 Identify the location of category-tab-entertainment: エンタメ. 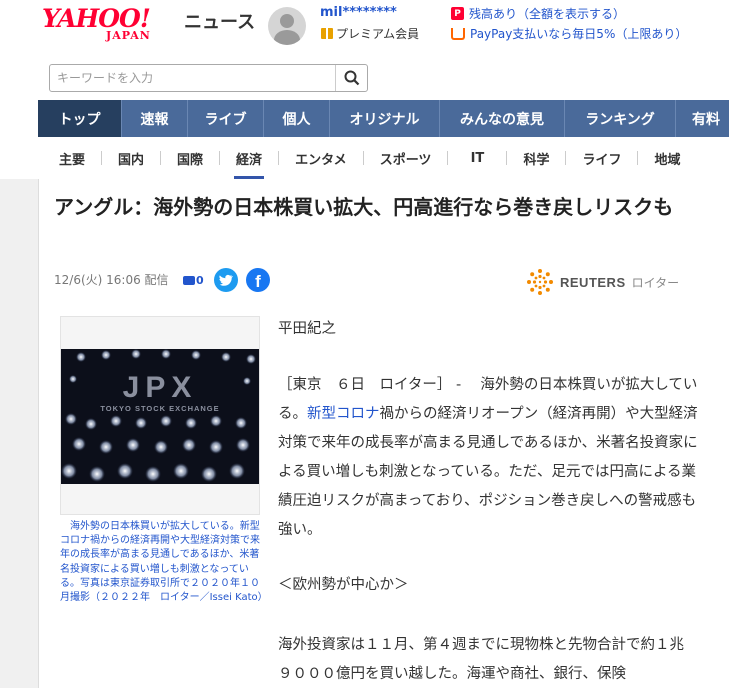
(321, 158).